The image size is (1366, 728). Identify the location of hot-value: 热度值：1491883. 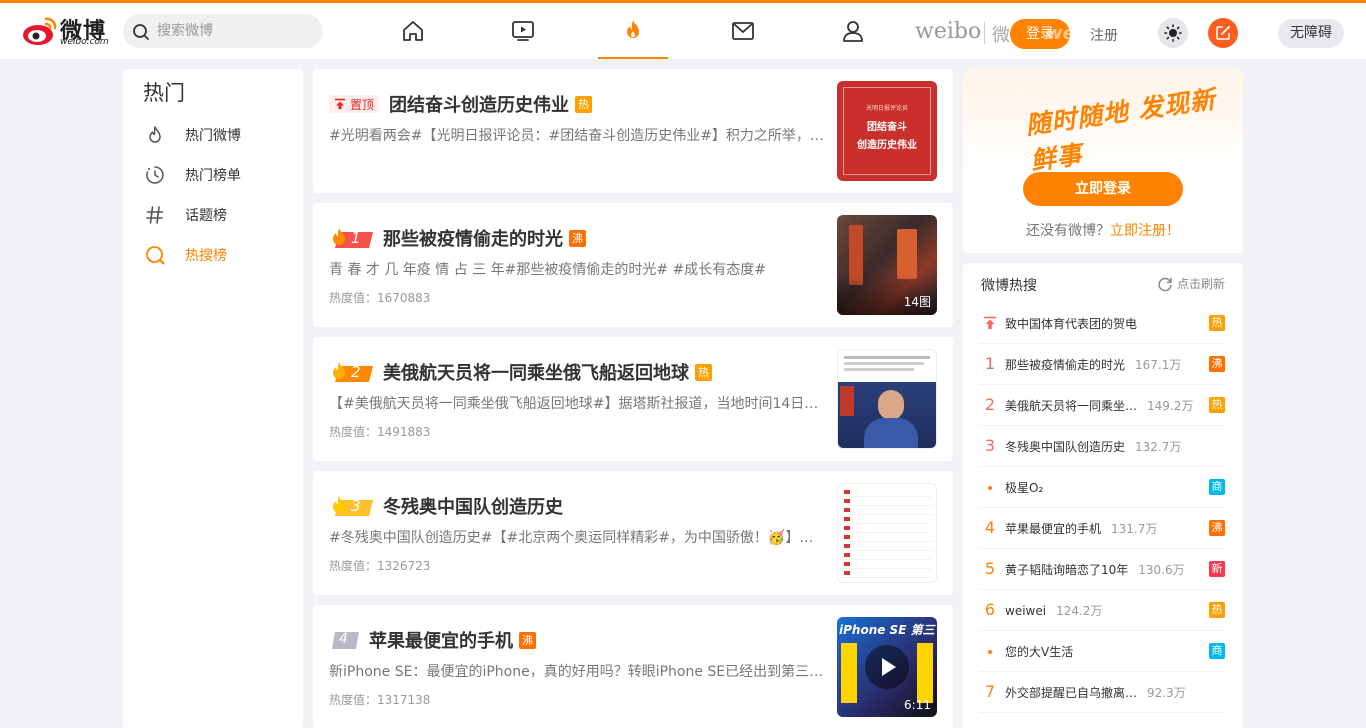
(380, 432).